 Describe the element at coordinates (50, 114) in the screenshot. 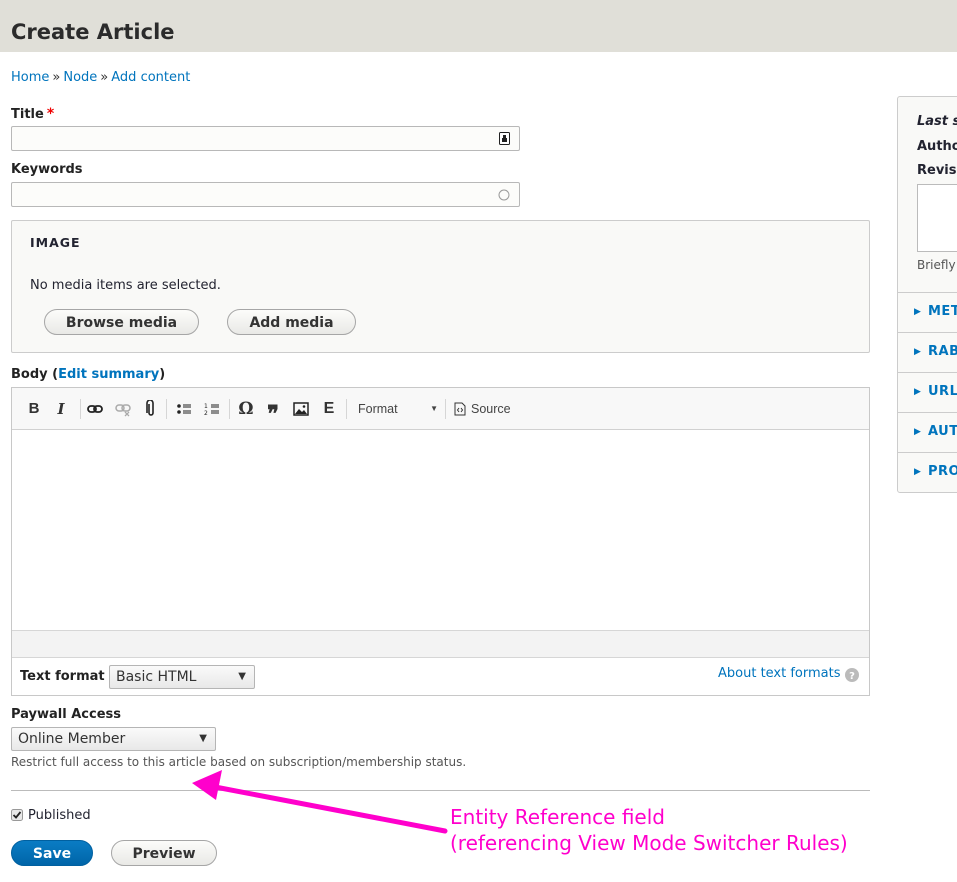

I see `required-marker: *` at that location.